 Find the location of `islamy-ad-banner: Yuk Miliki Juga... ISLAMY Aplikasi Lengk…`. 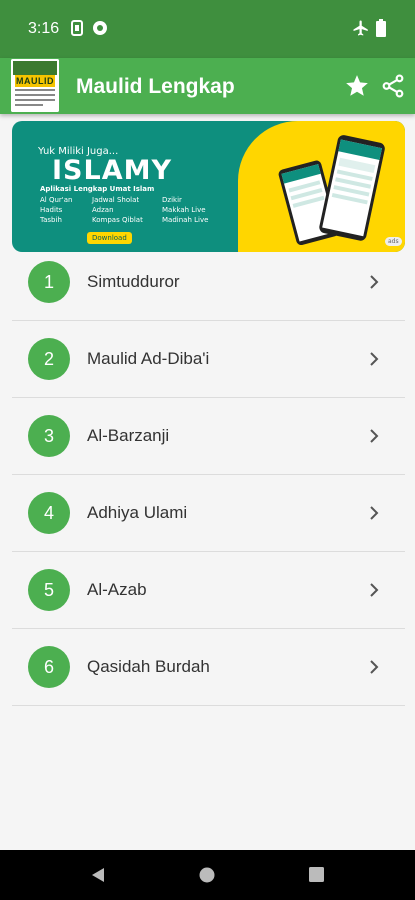

islamy-ad-banner: Yuk Miliki Juga... ISLAMY Aplikasi Lengk… is located at coordinates (208, 186).